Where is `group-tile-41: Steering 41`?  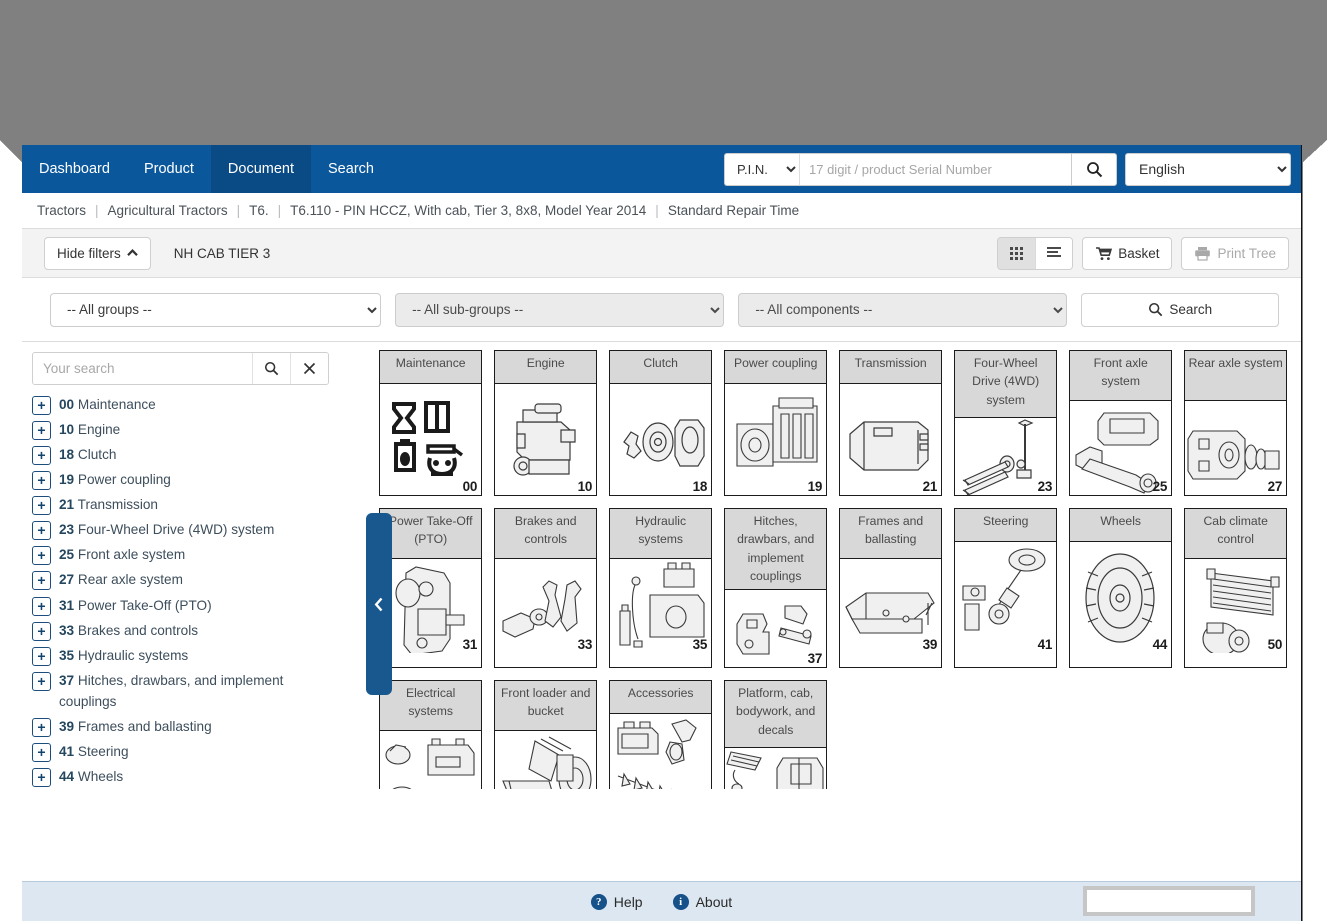 group-tile-41: Steering 41 is located at coordinates (1006, 588).